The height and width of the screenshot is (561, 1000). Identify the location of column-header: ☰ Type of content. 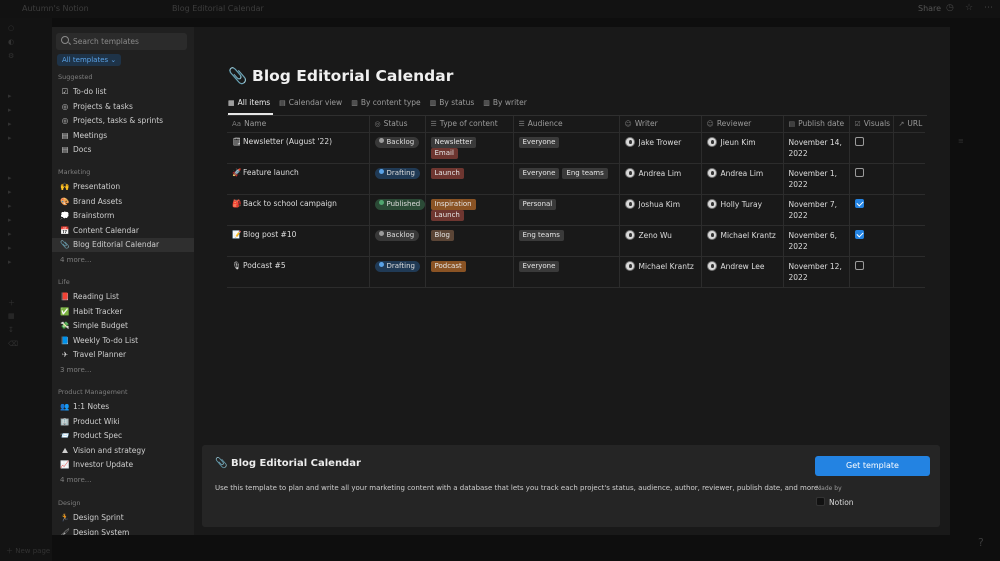
(469, 124).